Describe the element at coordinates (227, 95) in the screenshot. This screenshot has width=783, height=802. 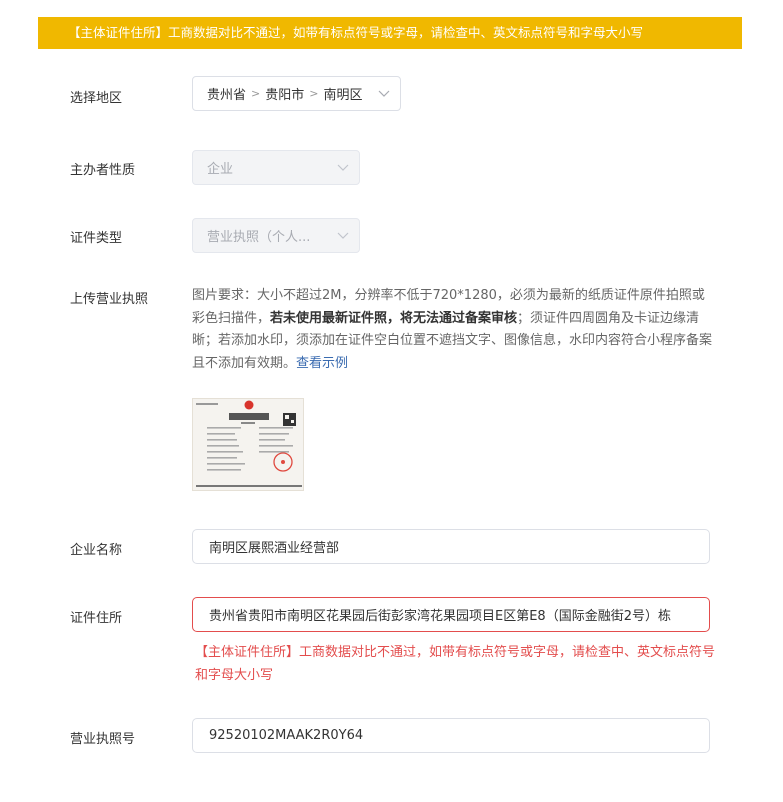
I see `region-province: 贵州省` at that location.